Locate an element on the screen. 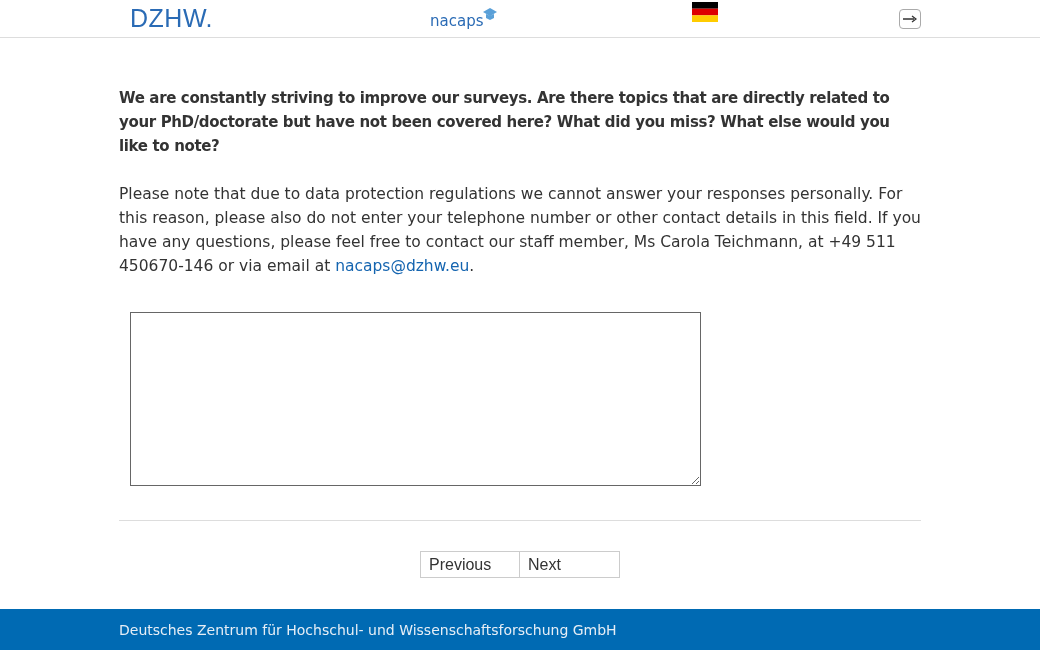 The height and width of the screenshot is (650, 1040). footer-text: Deutsches Zentrum für Hochschul- und Wissenschaftsforschung GmbH is located at coordinates (368, 629).